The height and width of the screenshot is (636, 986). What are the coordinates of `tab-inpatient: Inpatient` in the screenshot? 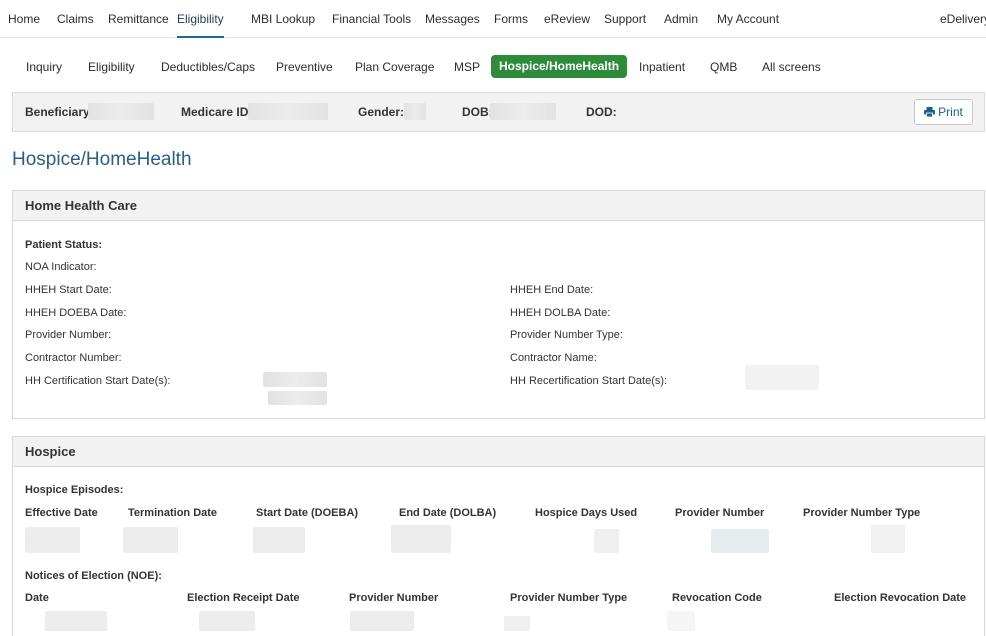 It's located at (662, 67).